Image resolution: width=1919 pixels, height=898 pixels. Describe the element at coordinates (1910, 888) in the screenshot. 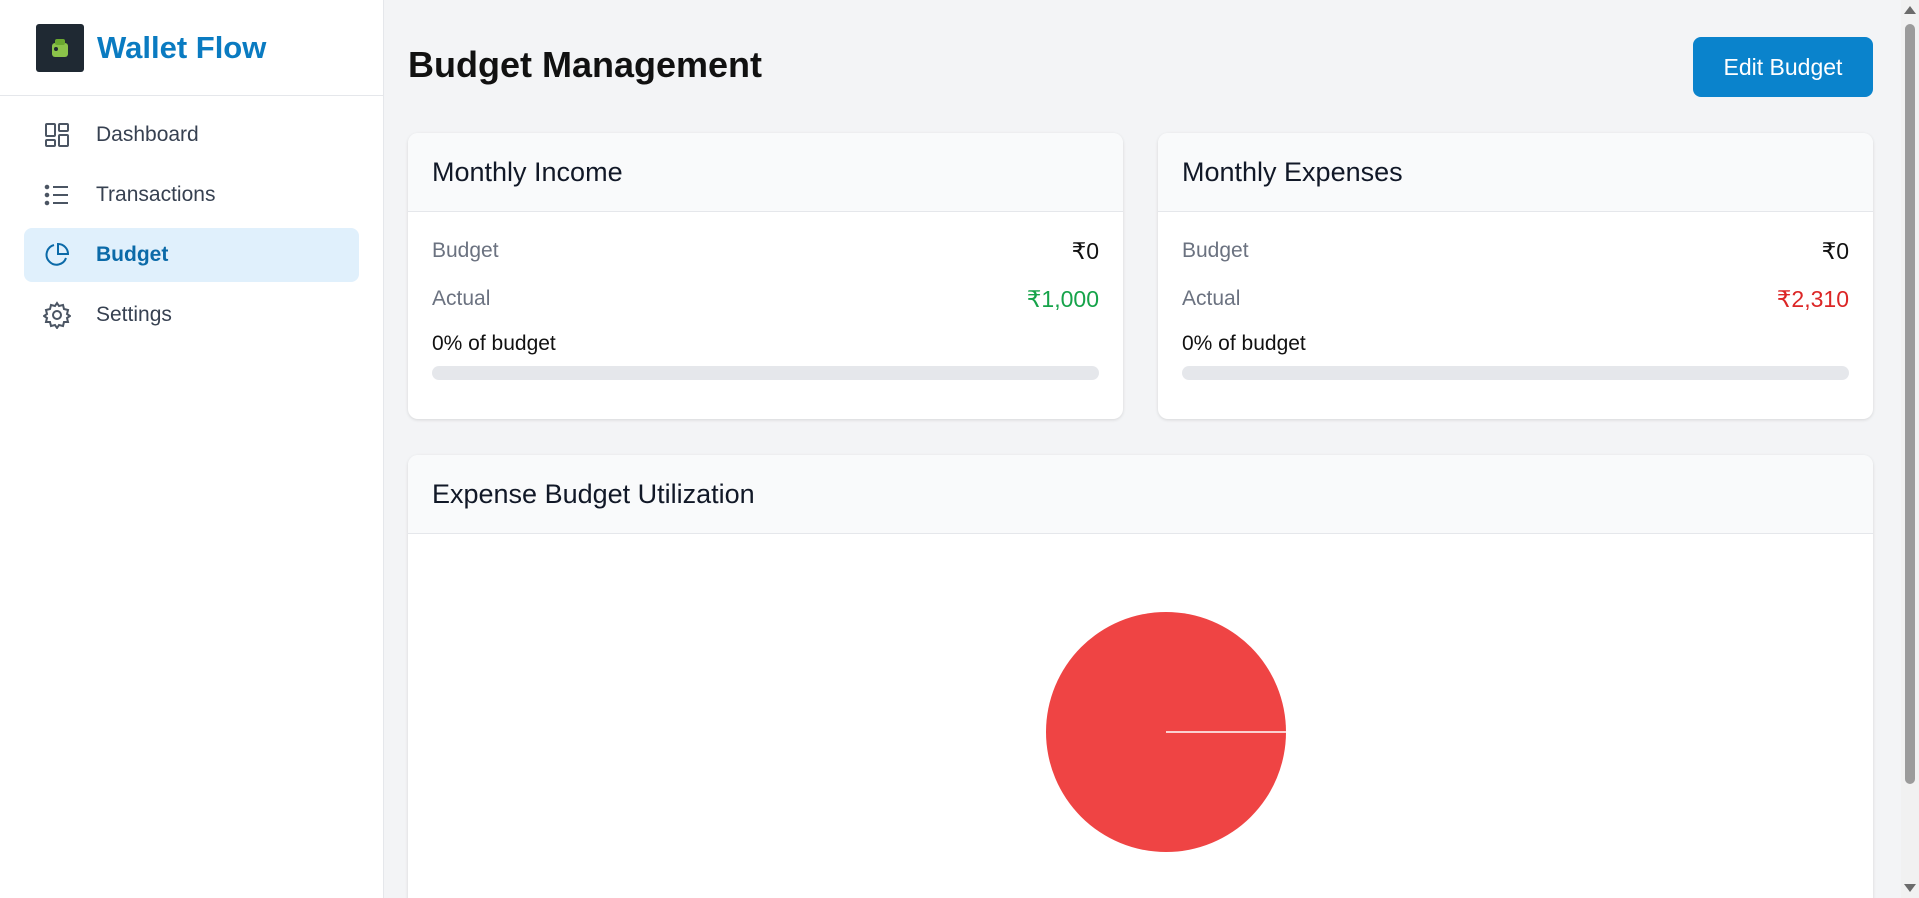

I see `scroll-down-arrow-icon` at that location.